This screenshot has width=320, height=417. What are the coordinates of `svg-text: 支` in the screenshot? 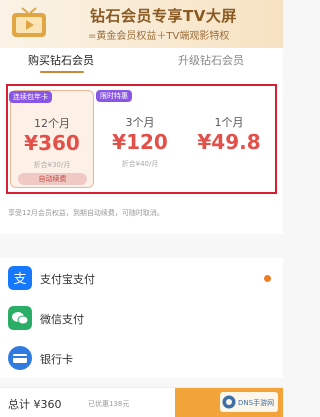 It's located at (19, 279).